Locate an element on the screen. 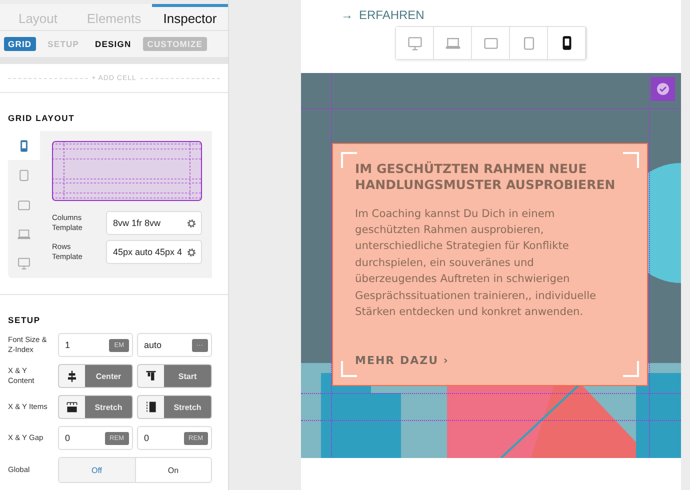  template-field: 45px auto 45px 4 is located at coordinates (154, 252).